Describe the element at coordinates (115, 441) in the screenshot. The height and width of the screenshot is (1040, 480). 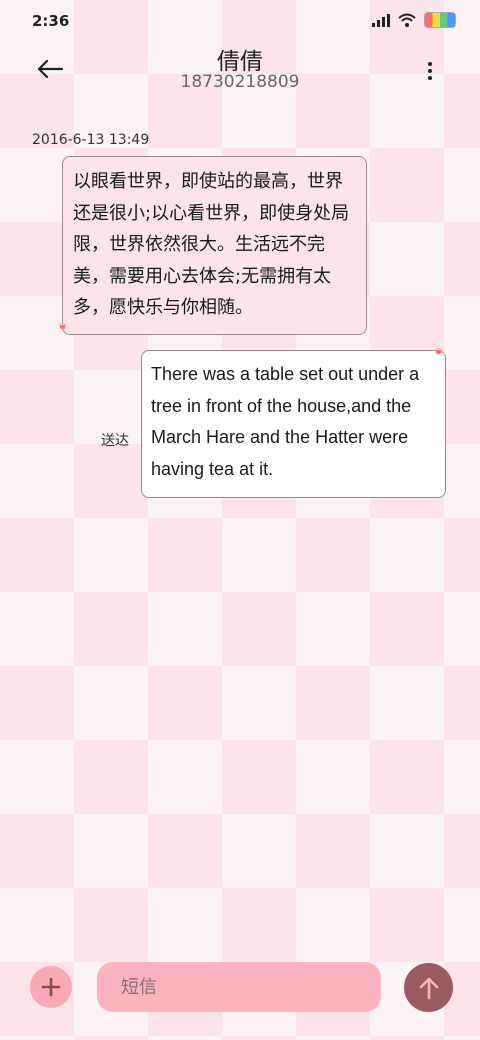
I see `delivery-status: 送达` at that location.